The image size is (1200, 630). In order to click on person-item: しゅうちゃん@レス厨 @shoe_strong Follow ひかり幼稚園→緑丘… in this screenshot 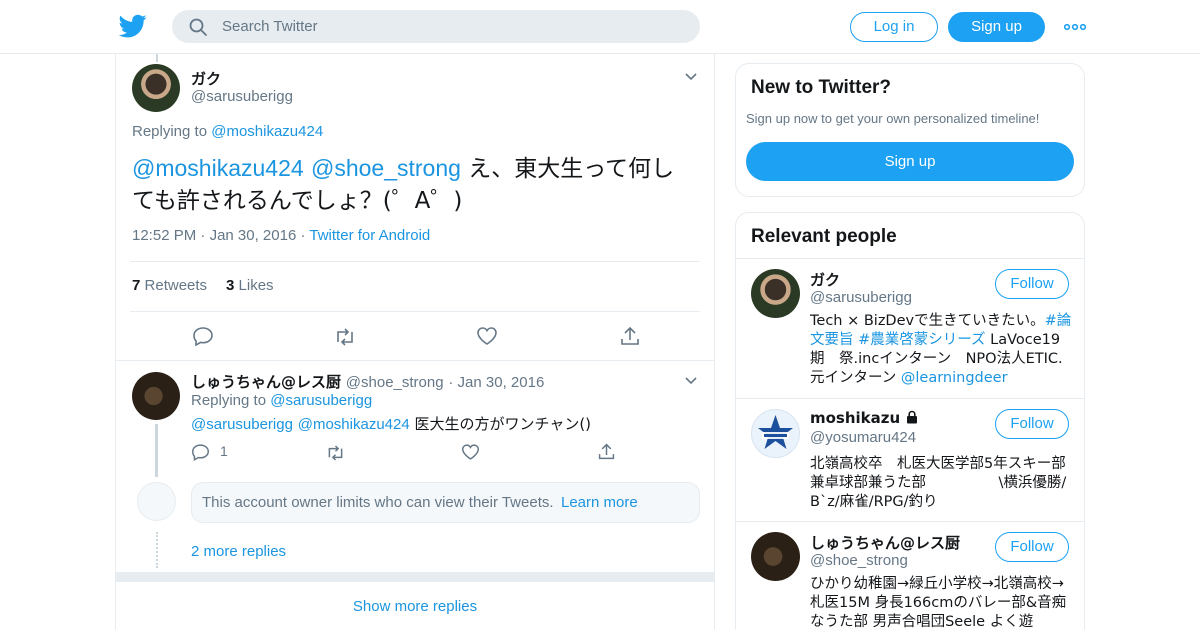, I will do `click(910, 575)`.